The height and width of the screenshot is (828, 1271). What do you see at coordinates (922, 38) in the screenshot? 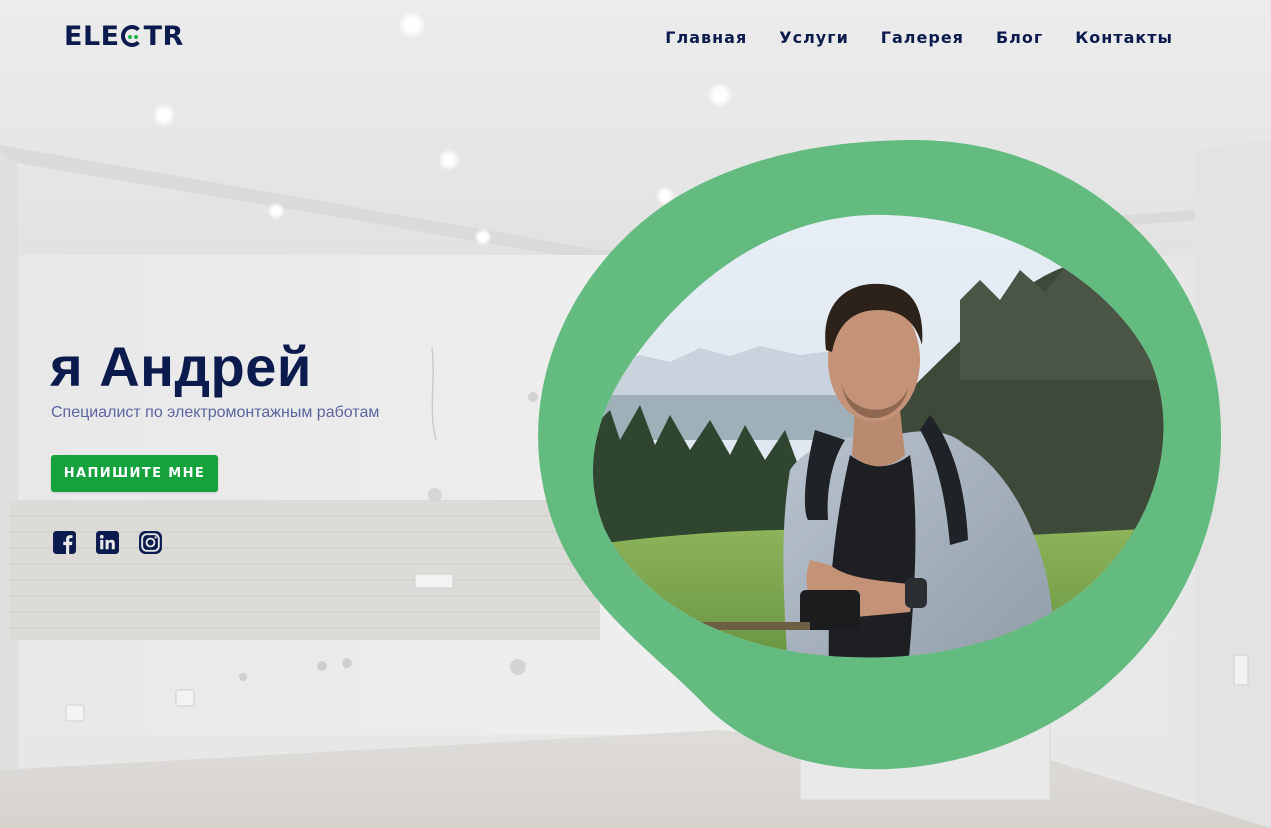
I see `nav-item-gallery: Галерея` at bounding box center [922, 38].